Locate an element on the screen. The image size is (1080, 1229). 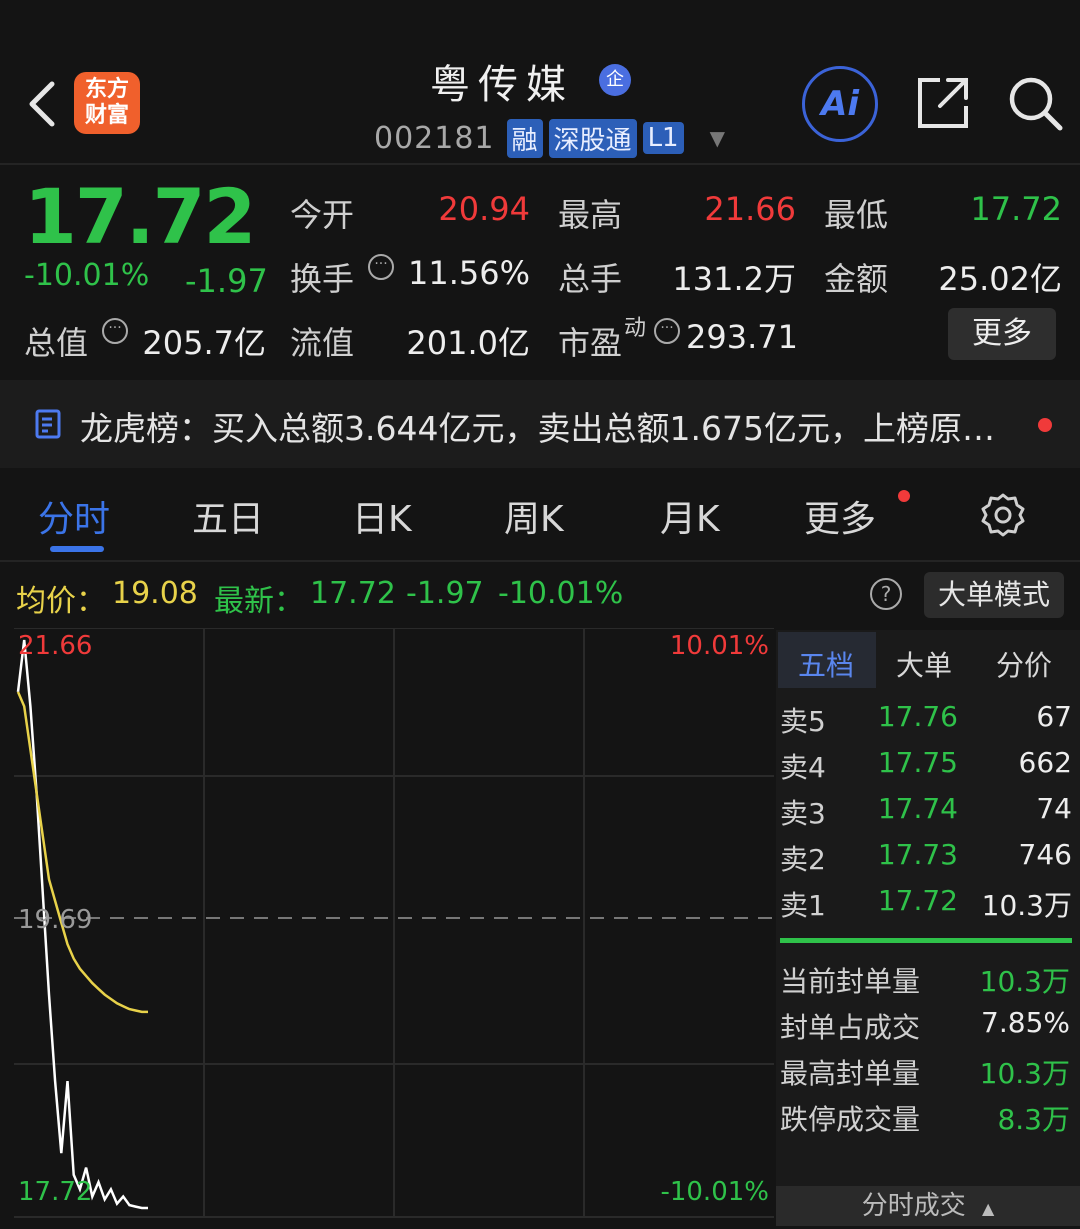
avg-price-value: 19.08 is located at coordinates (155, 593).